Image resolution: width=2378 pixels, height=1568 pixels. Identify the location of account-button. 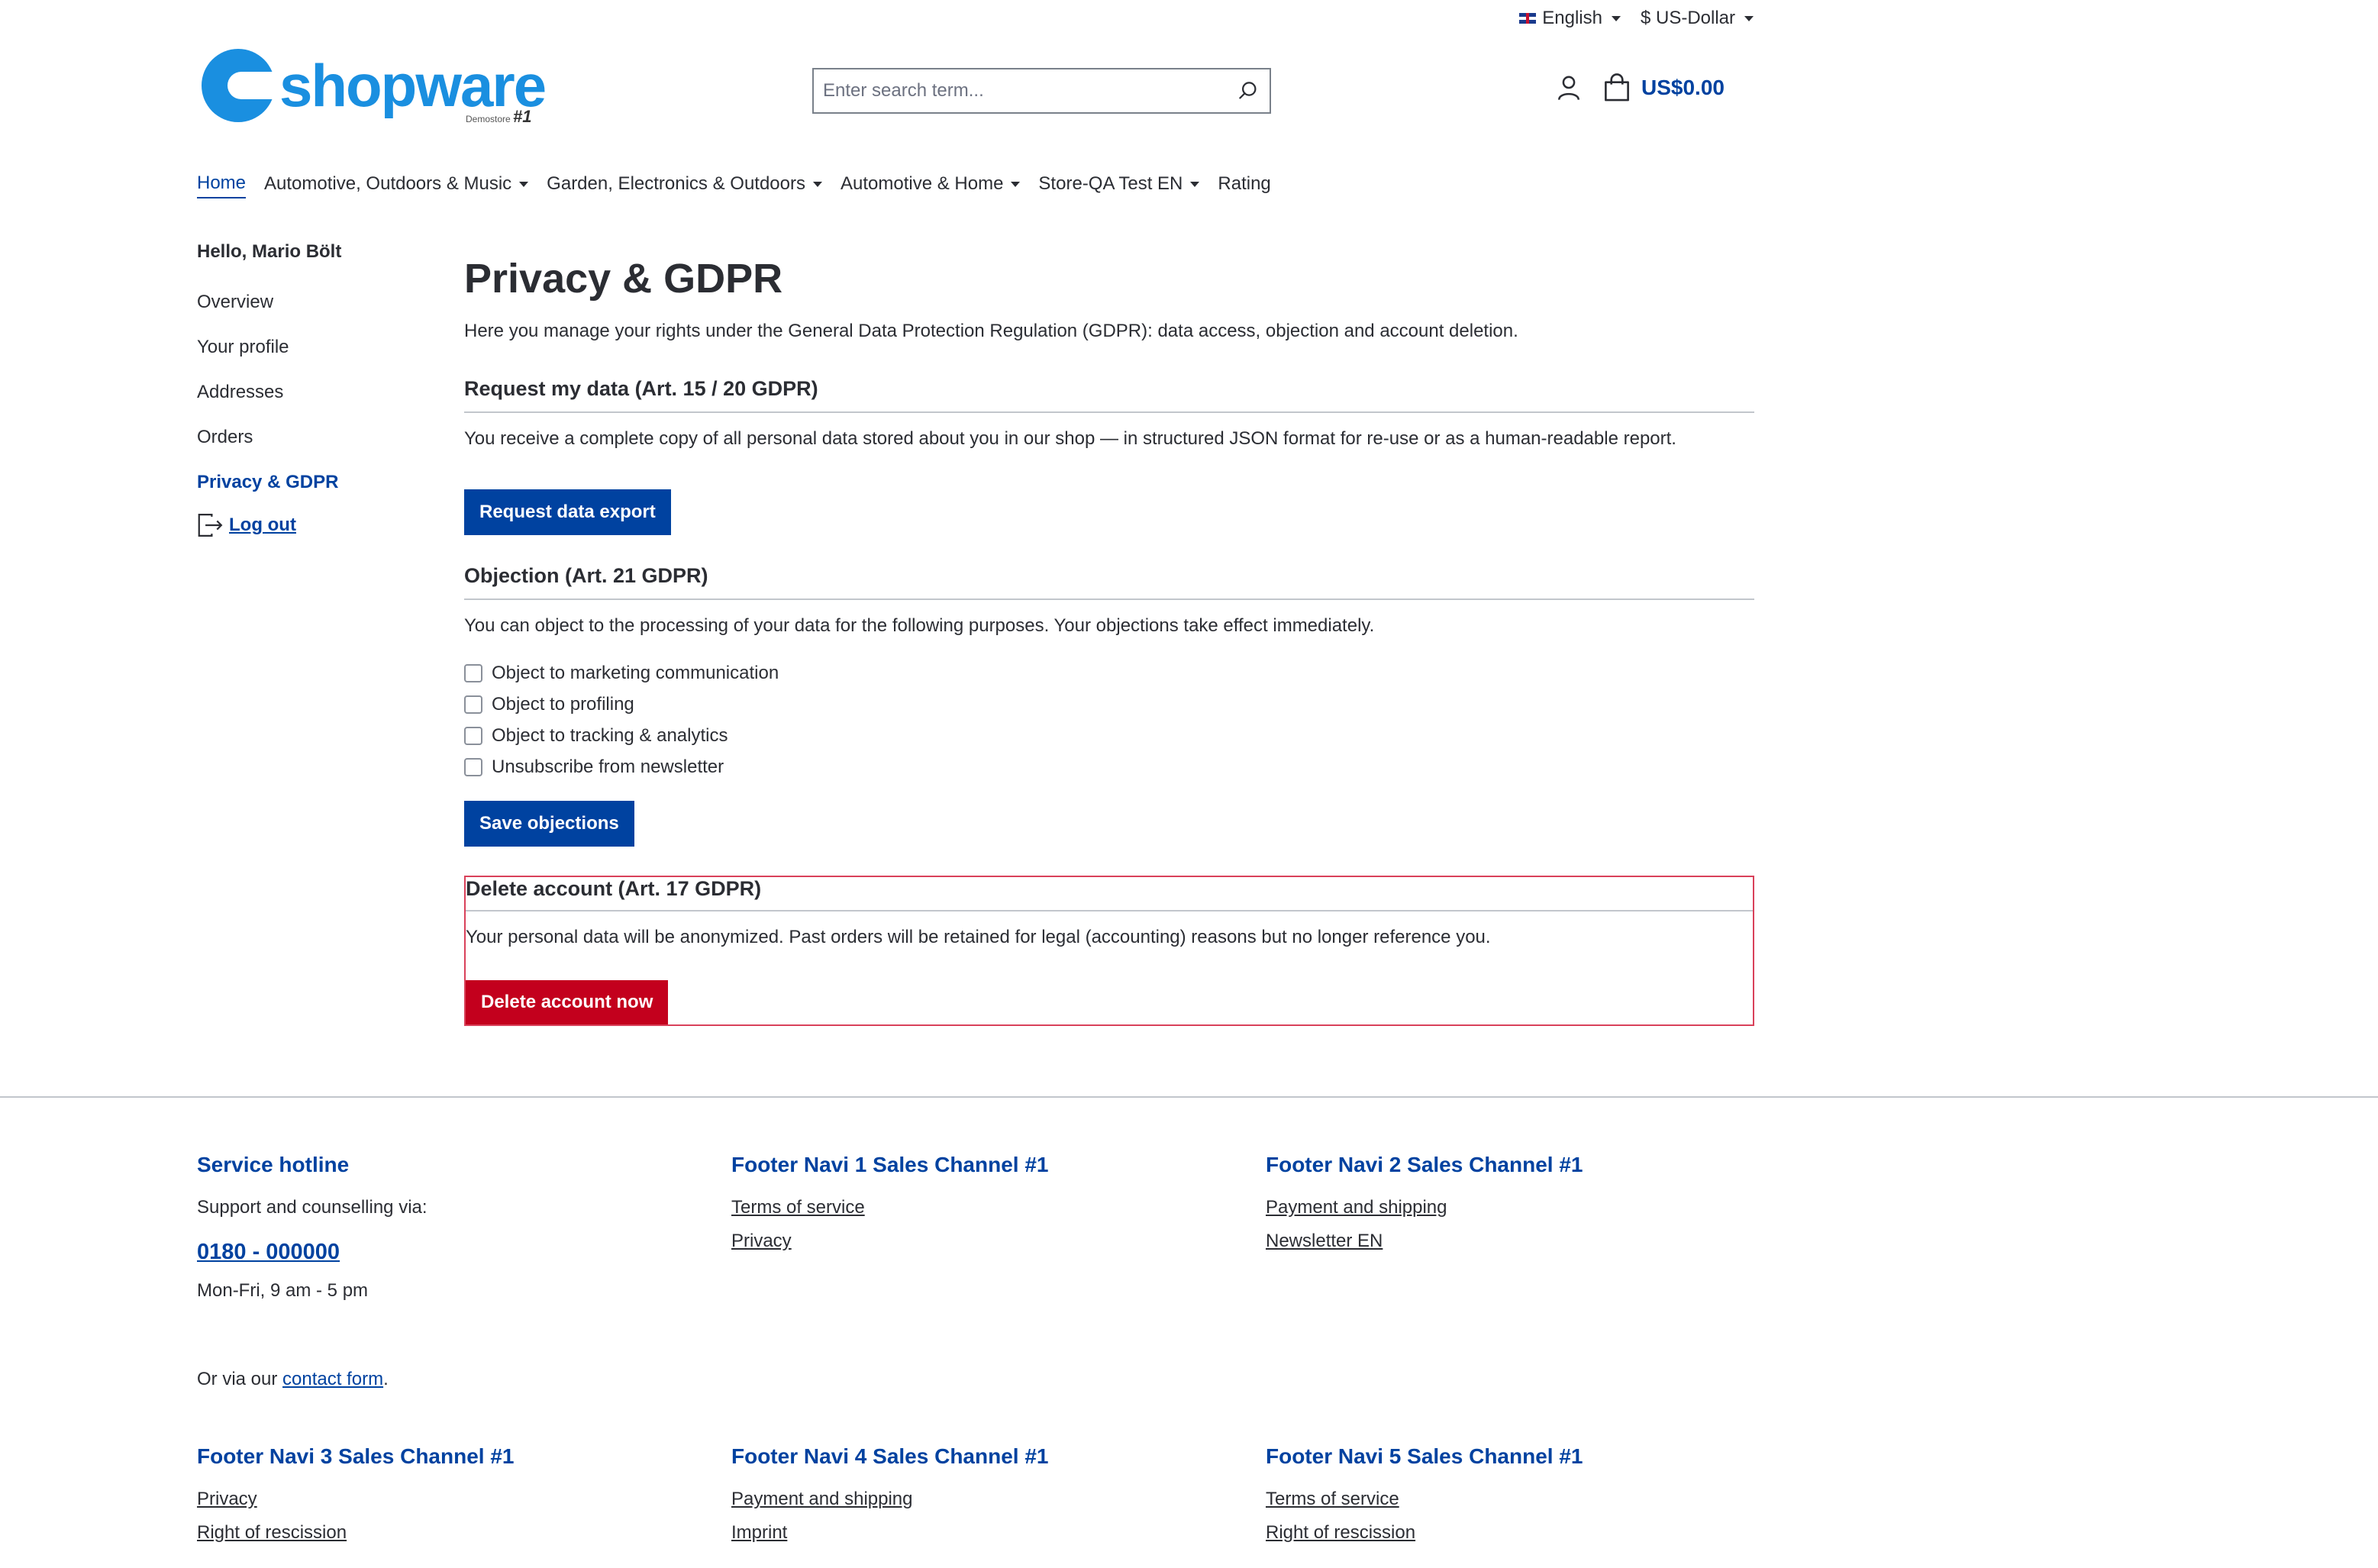
(1569, 87).